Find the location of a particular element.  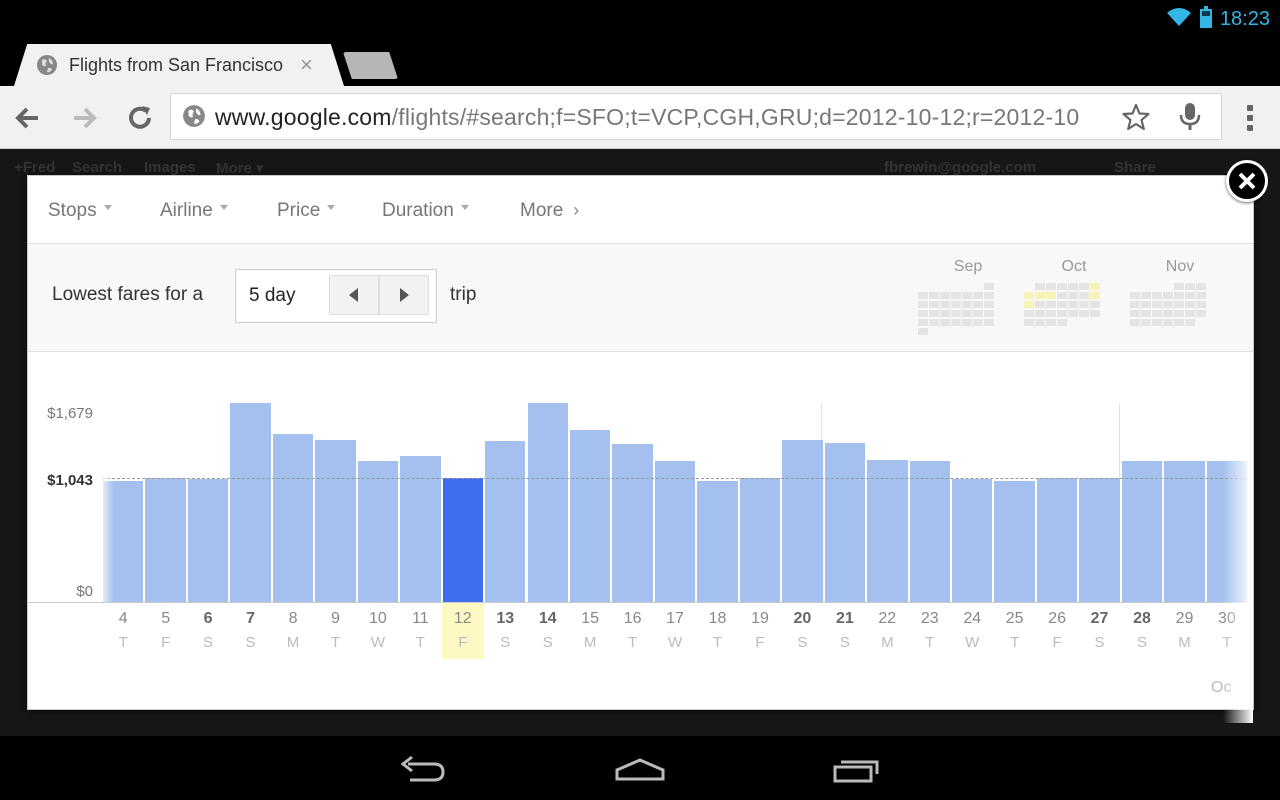

x-day-label: 29 is located at coordinates (1184, 619).